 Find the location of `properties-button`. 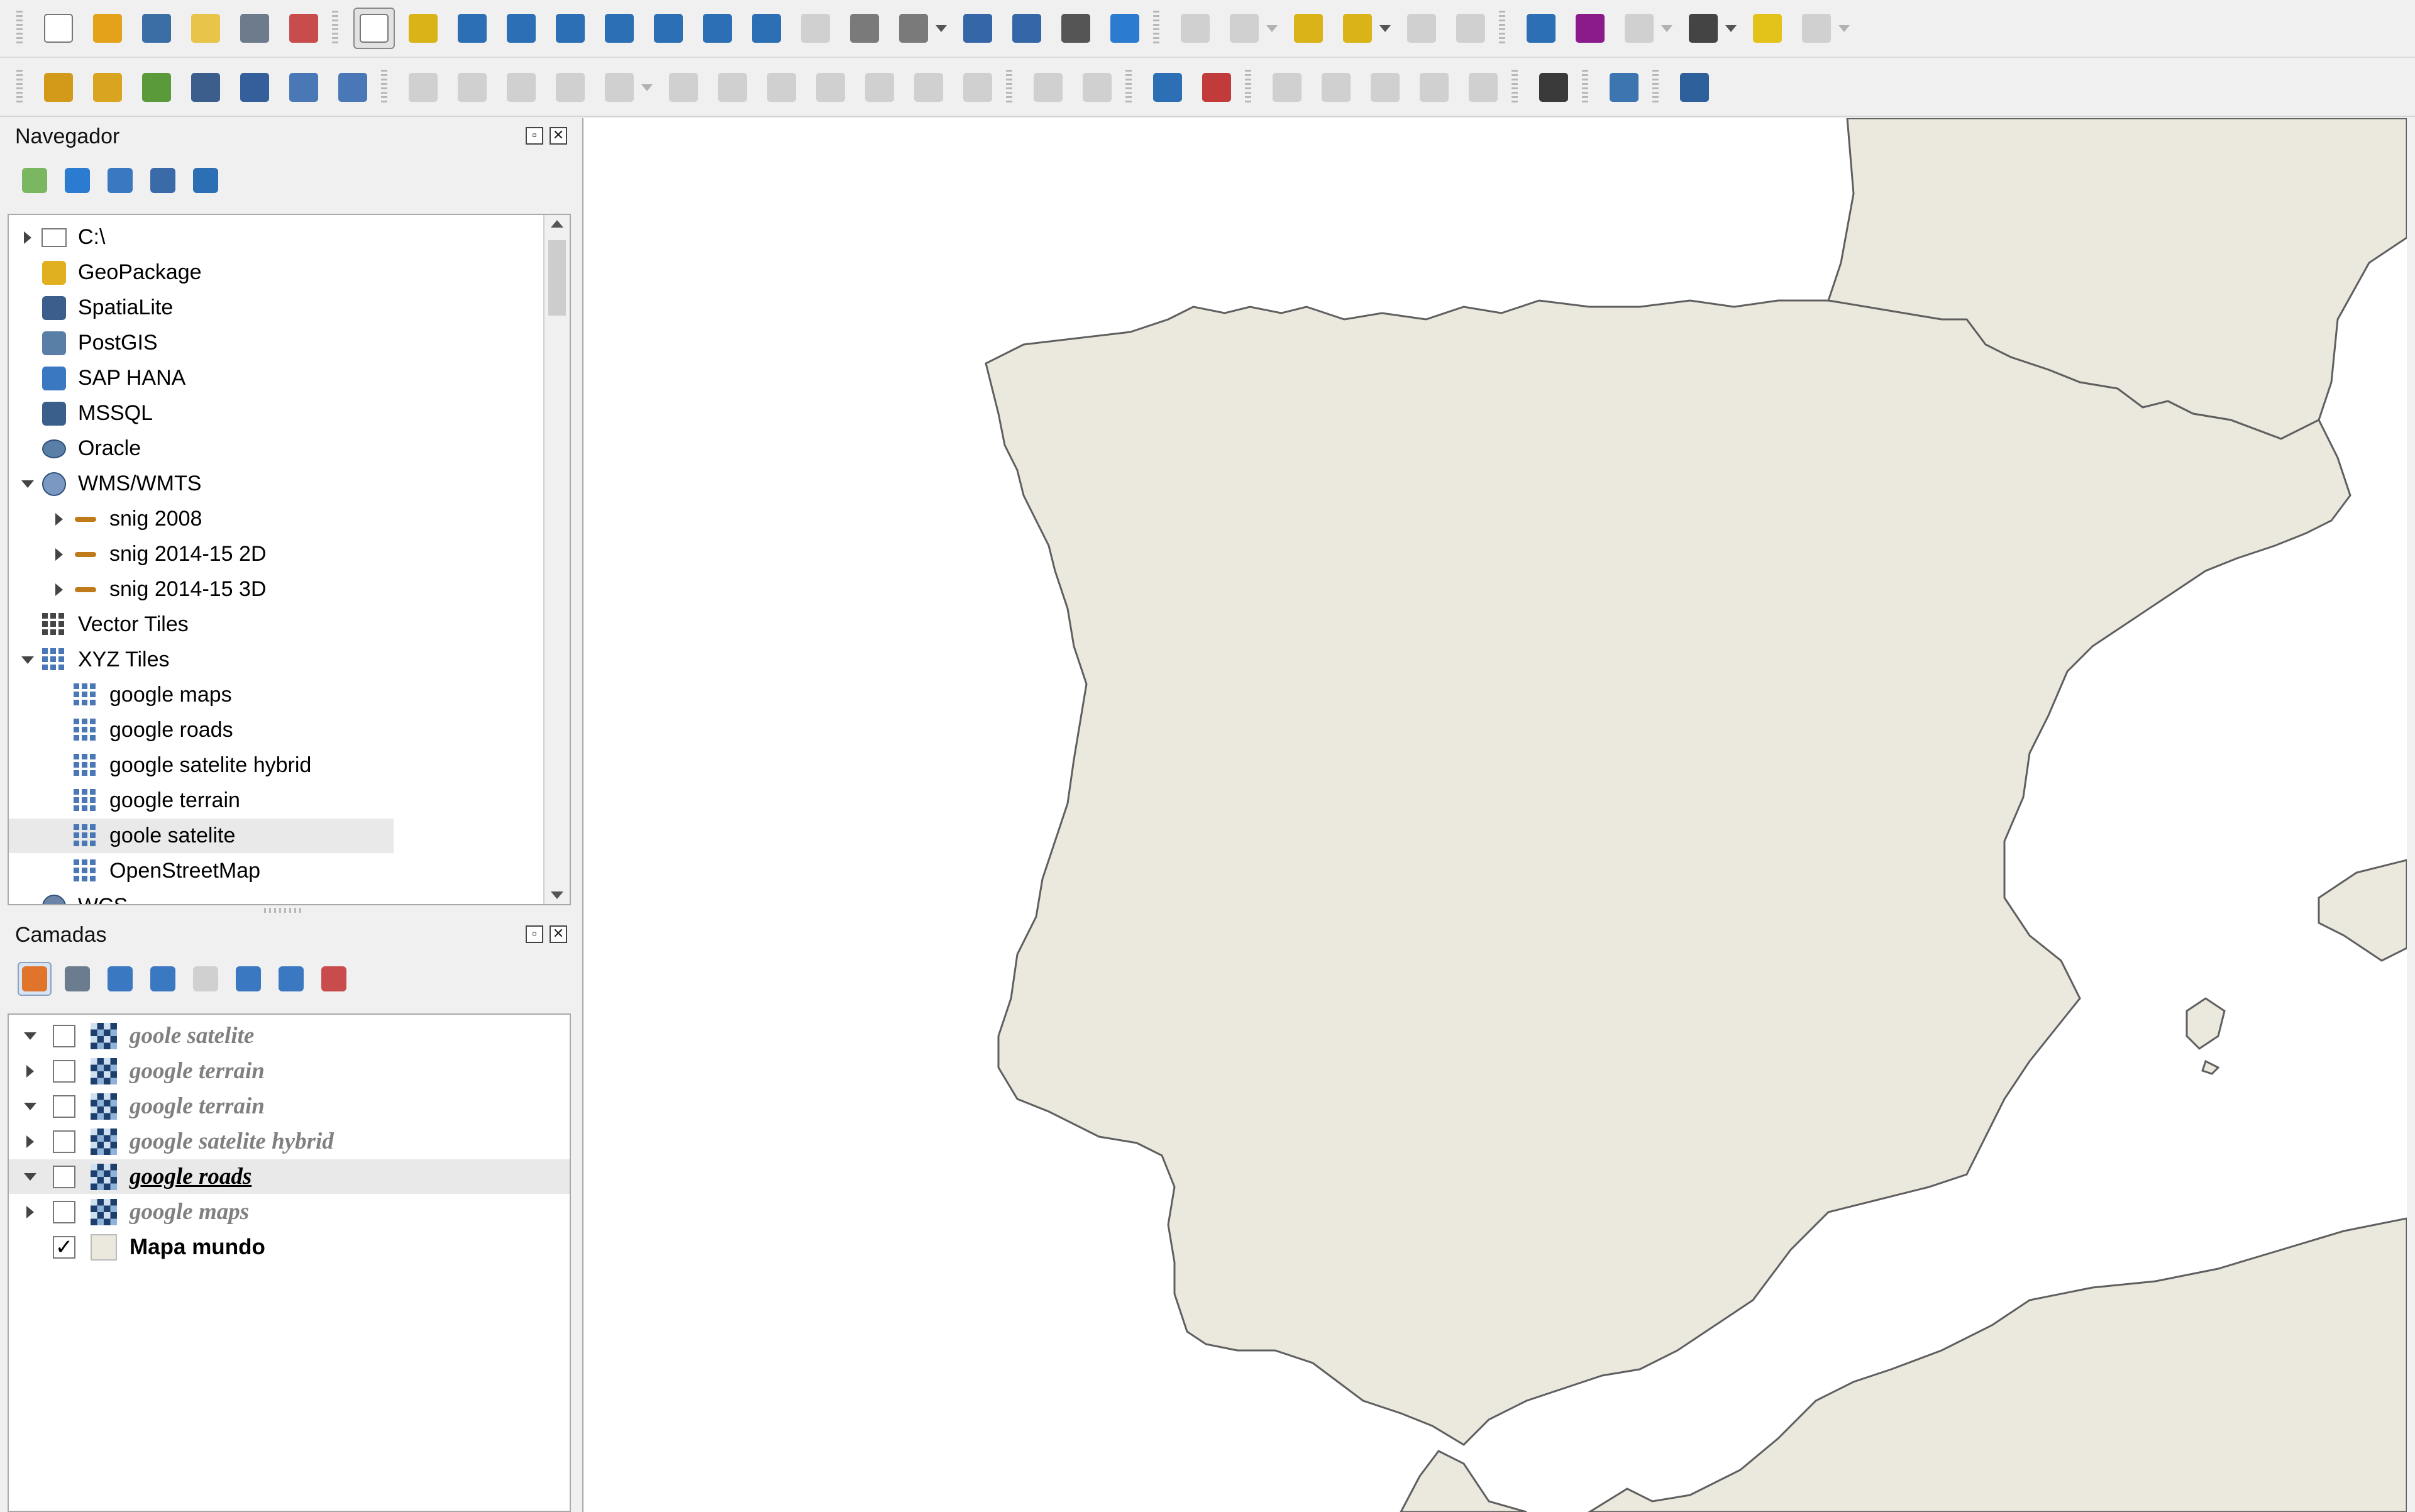

properties-button is located at coordinates (206, 180).